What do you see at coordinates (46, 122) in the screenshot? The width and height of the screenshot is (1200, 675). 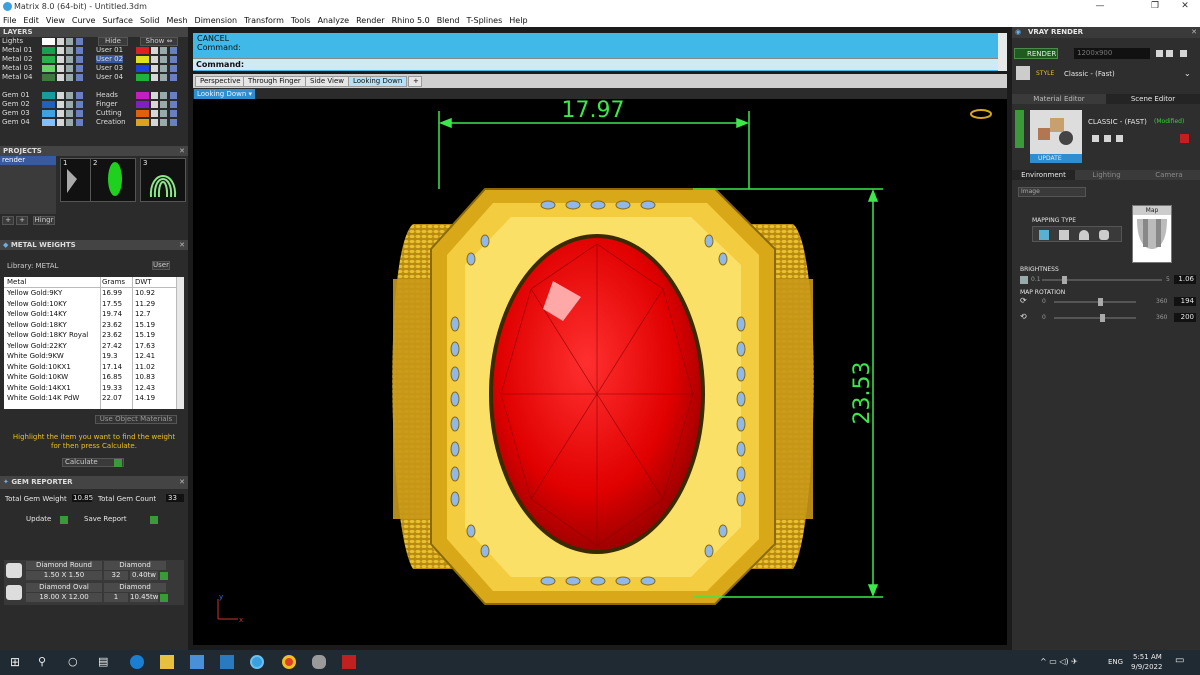 I see `layer-row: Gem 04` at bounding box center [46, 122].